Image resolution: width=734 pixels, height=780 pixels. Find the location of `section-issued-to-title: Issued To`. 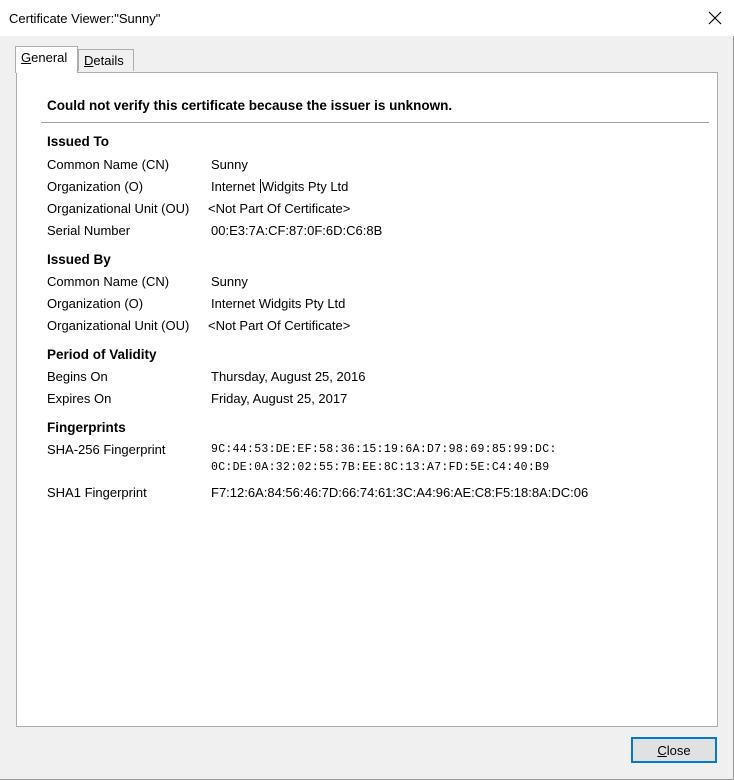

section-issued-to-title: Issued To is located at coordinates (78, 141).